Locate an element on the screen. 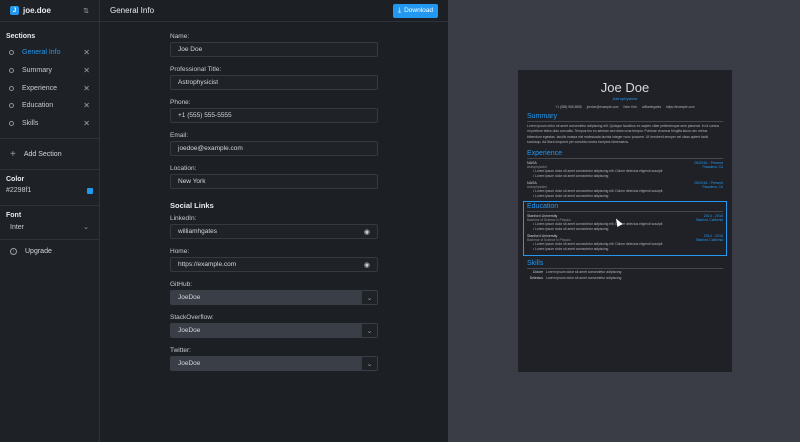  upgrade-icon: ↑ is located at coordinates (13, 252).